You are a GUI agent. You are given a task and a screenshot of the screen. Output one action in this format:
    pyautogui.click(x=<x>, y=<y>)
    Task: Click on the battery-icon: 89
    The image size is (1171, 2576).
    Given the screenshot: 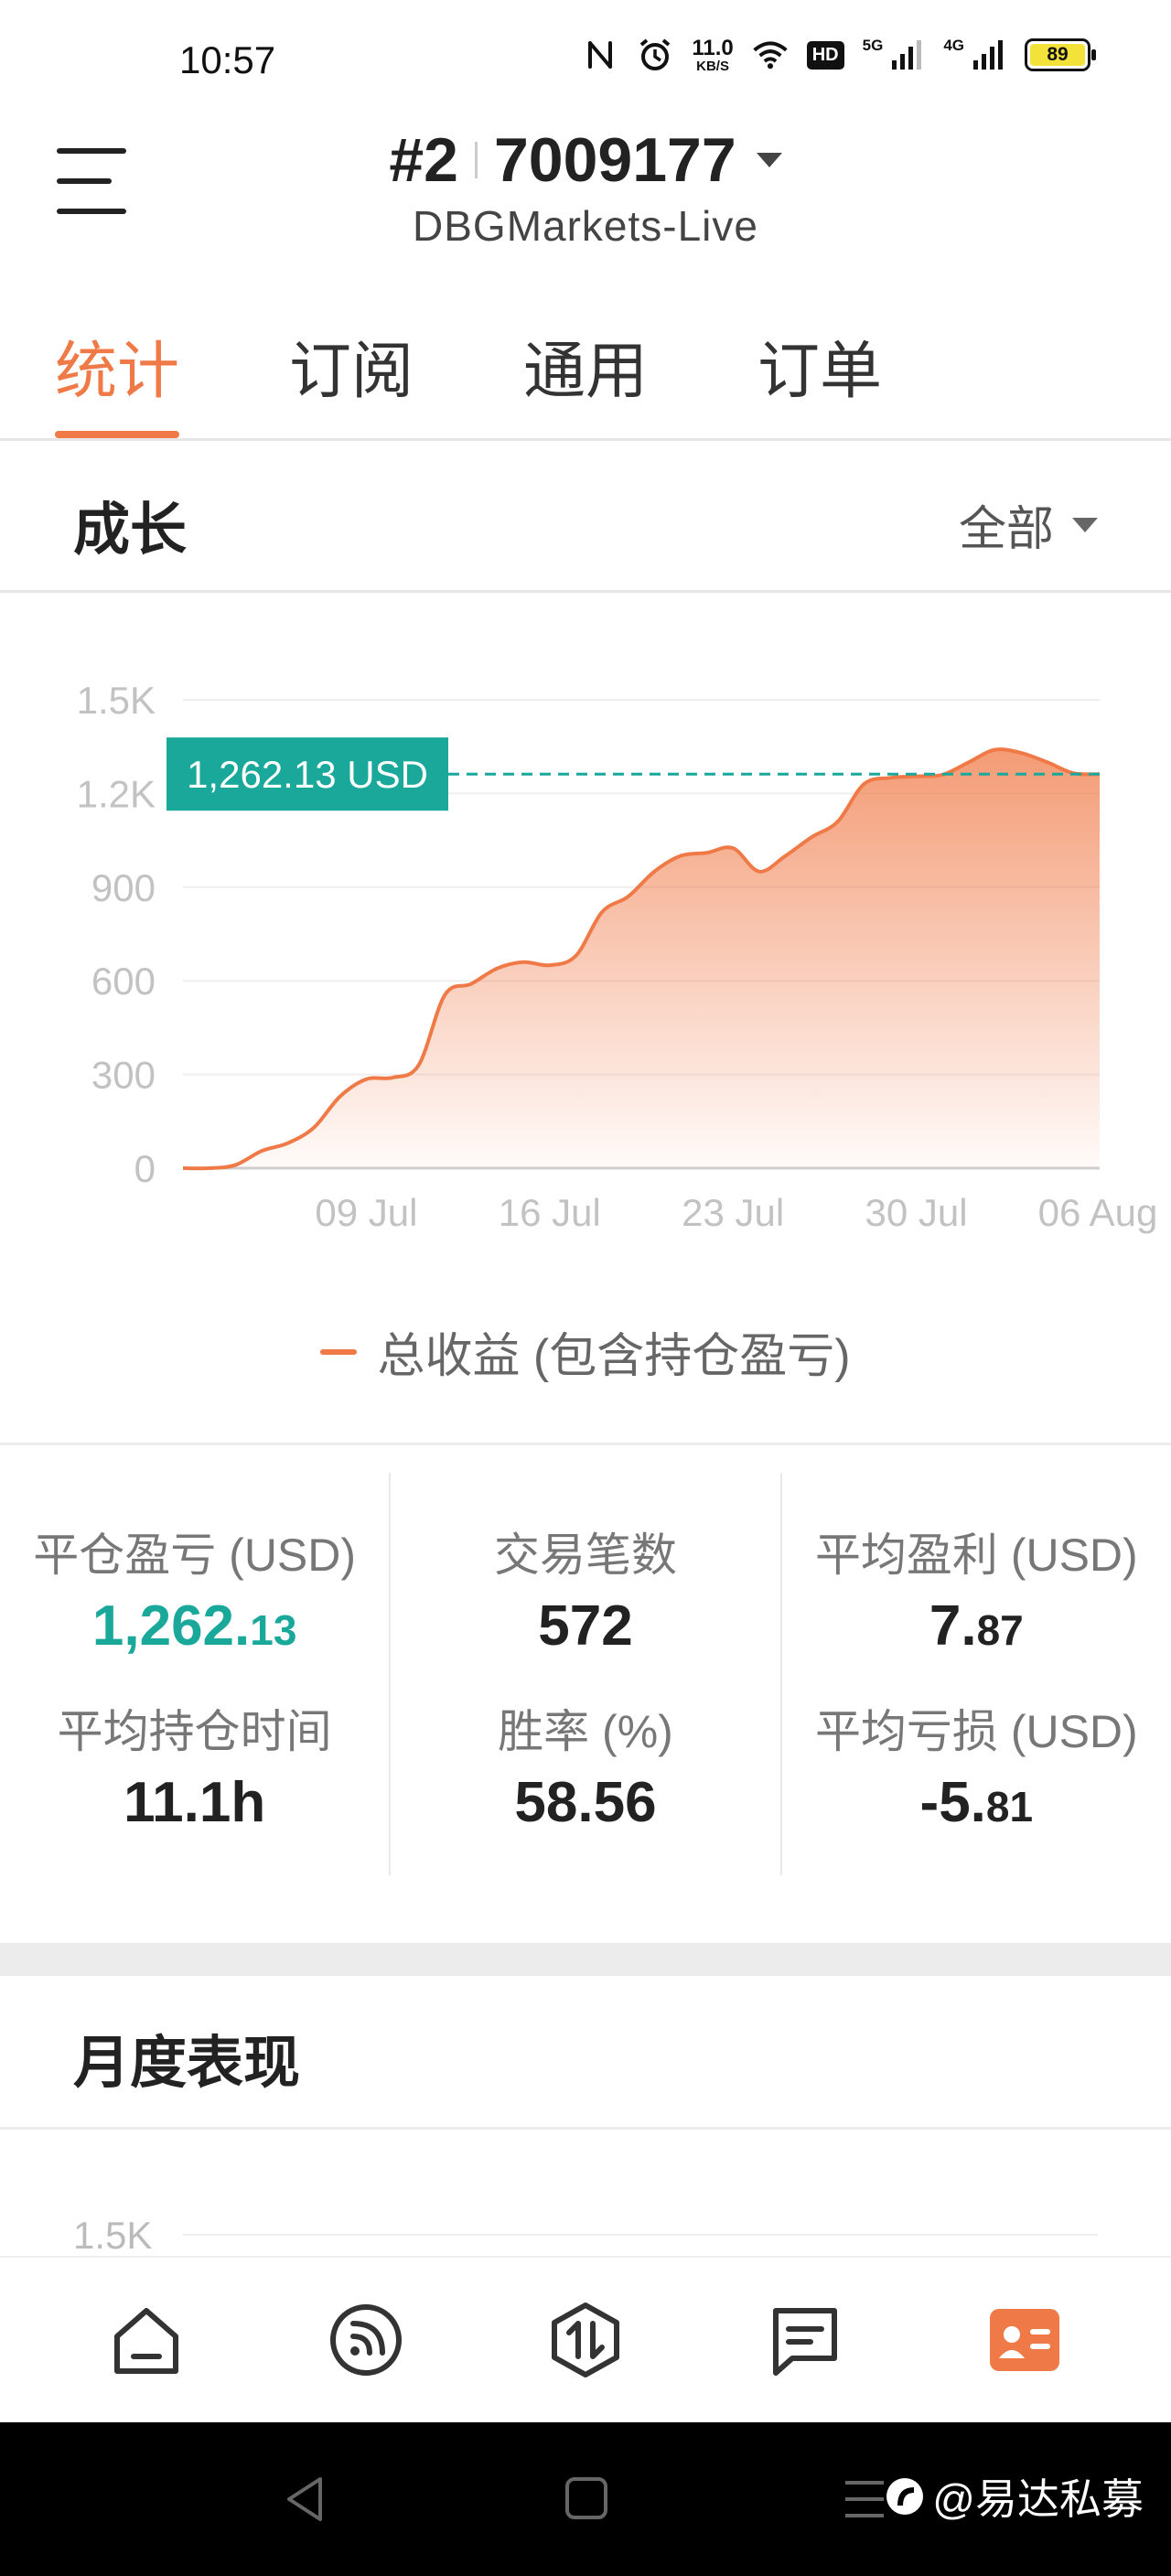 What is the action you would take?
    pyautogui.click(x=1060, y=55)
    